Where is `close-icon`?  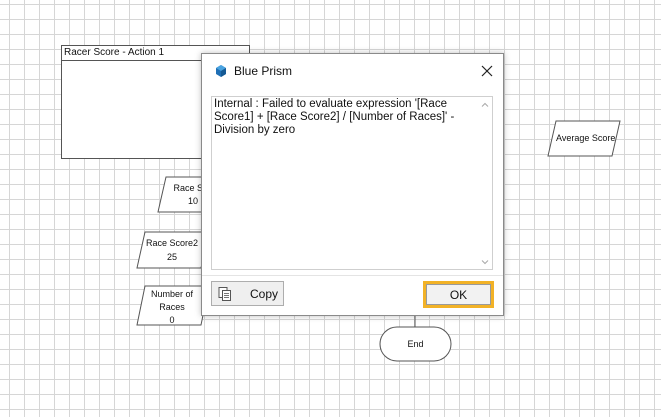
close-icon is located at coordinates (487, 71).